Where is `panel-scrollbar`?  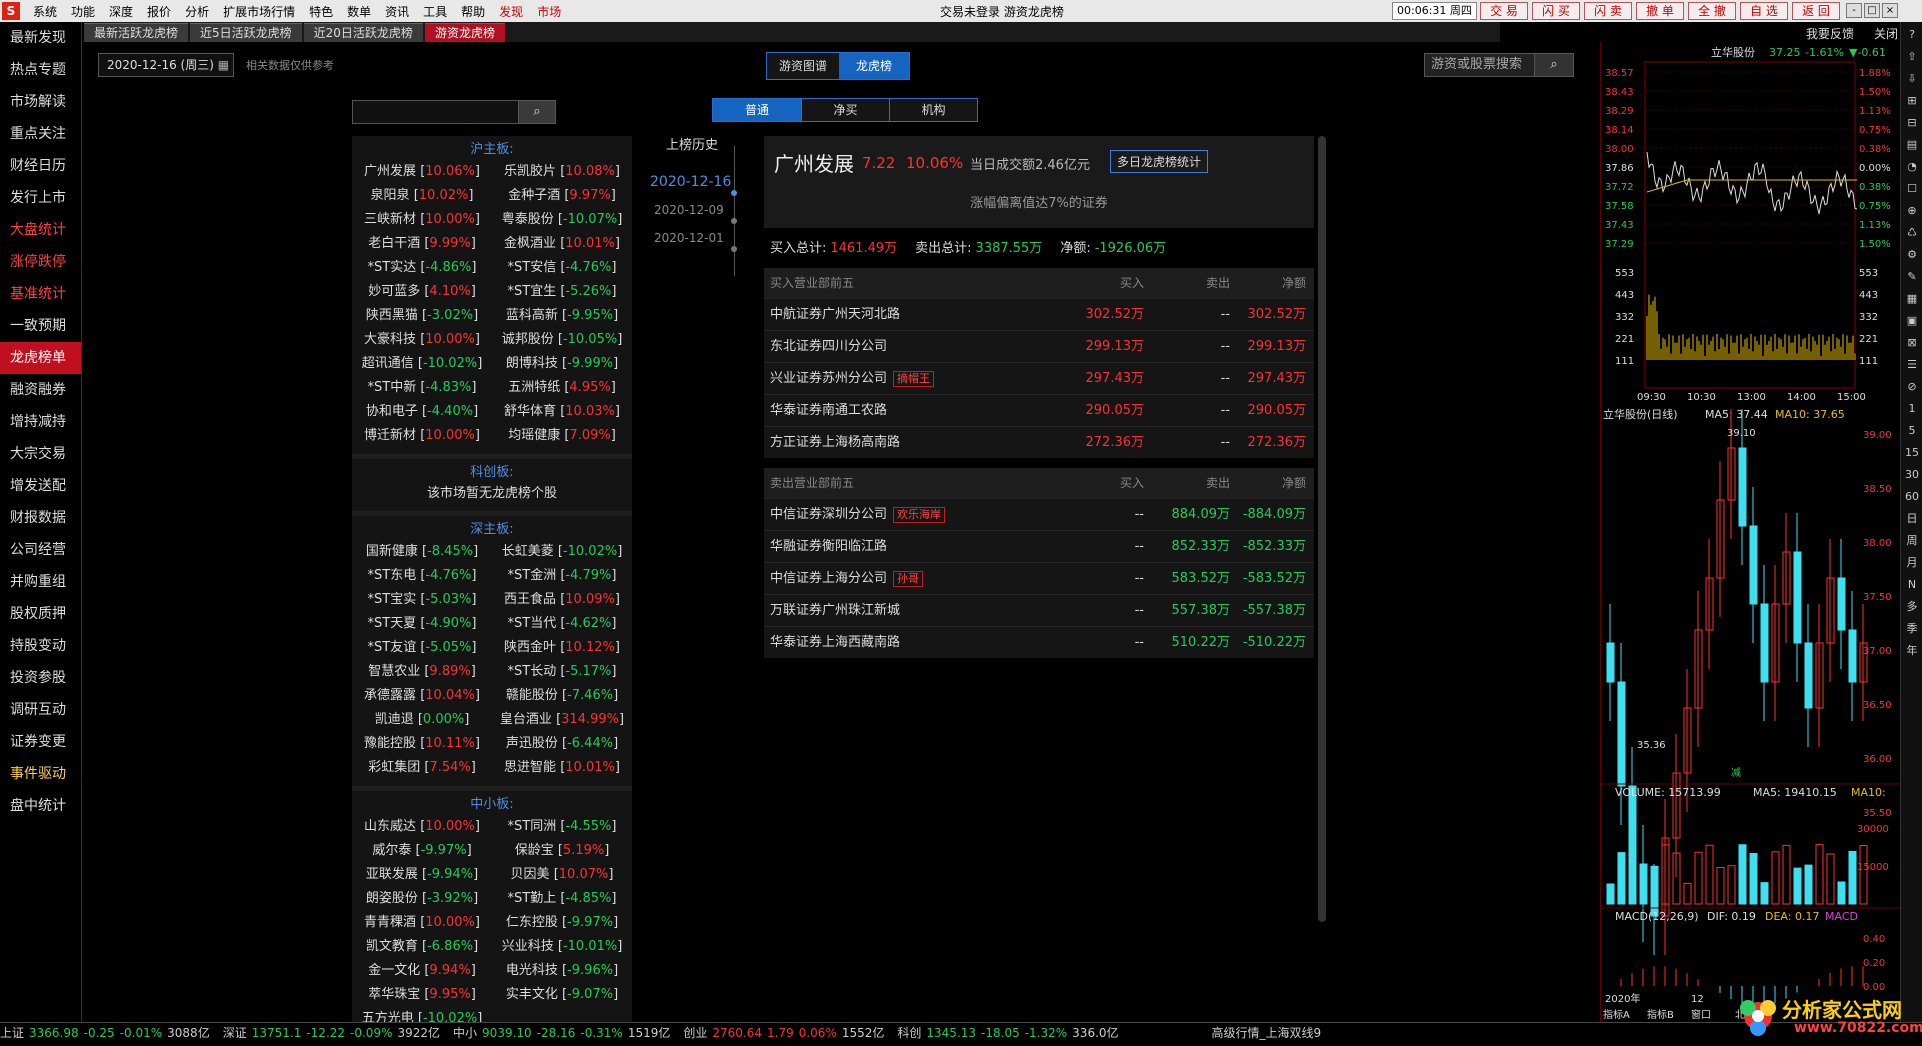 panel-scrollbar is located at coordinates (1322, 529).